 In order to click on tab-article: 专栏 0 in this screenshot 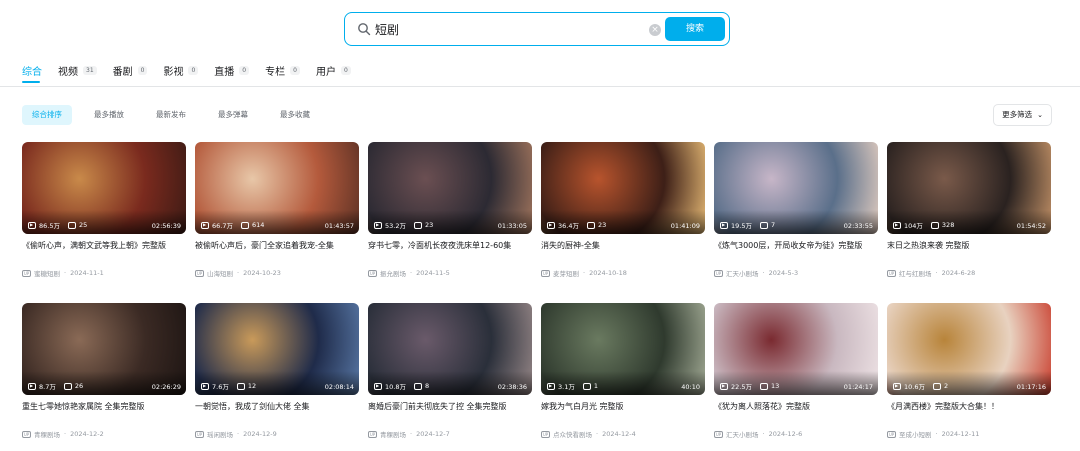, I will do `click(282, 70)`.